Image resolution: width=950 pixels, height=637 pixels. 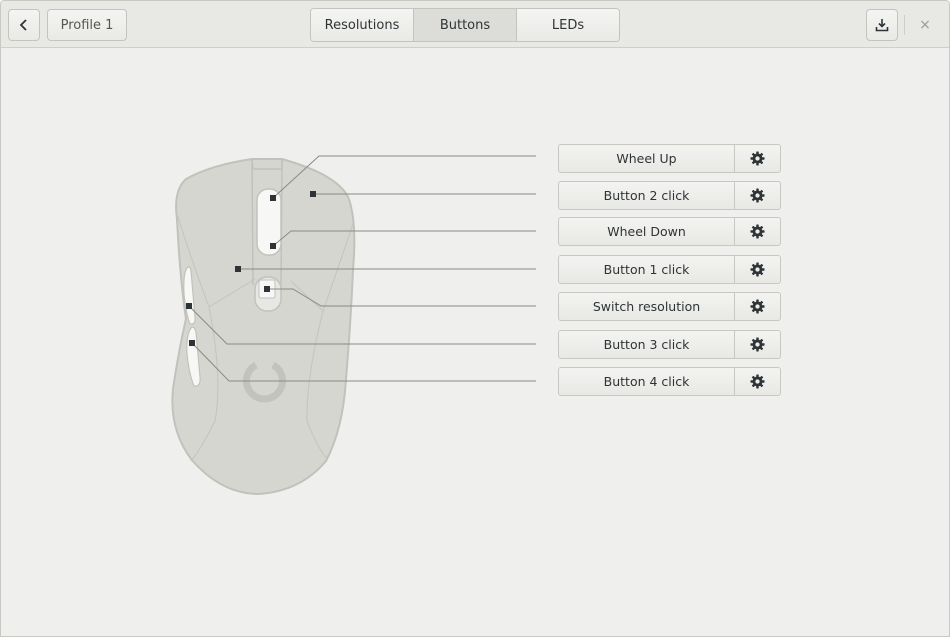 What do you see at coordinates (273, 198) in the screenshot?
I see `marker-wheel-up` at bounding box center [273, 198].